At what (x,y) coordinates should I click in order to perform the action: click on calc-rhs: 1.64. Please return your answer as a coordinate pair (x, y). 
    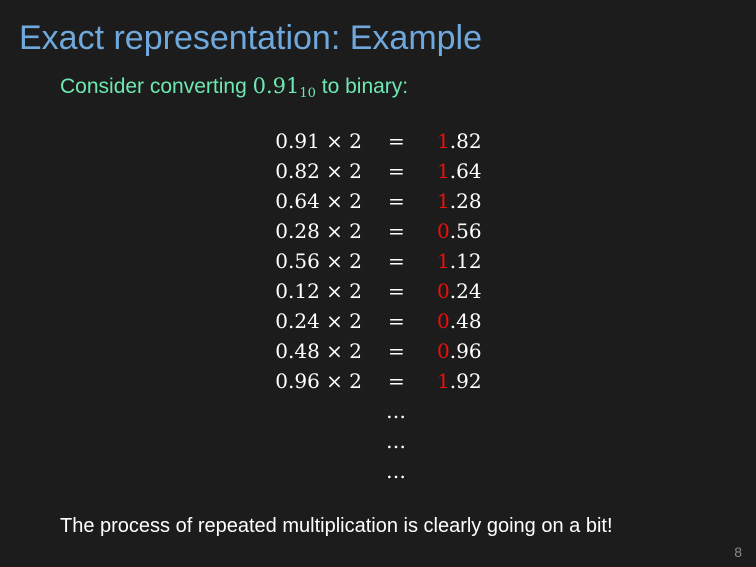
    Looking at the image, I should click on (459, 171).